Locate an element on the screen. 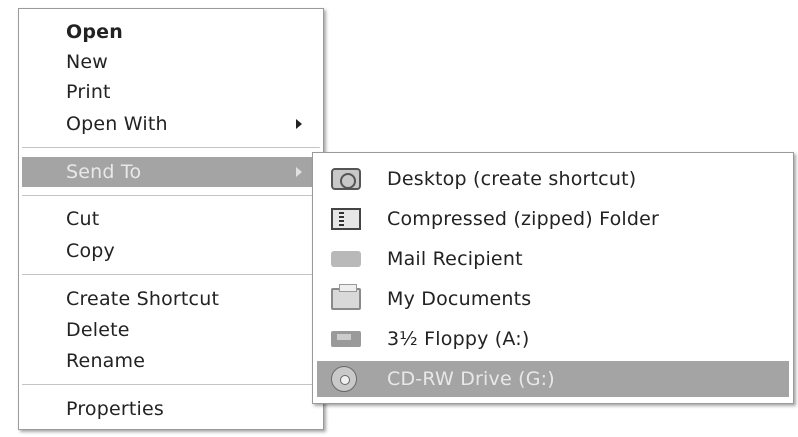  floppy-drive-icon is located at coordinates (346, 339).